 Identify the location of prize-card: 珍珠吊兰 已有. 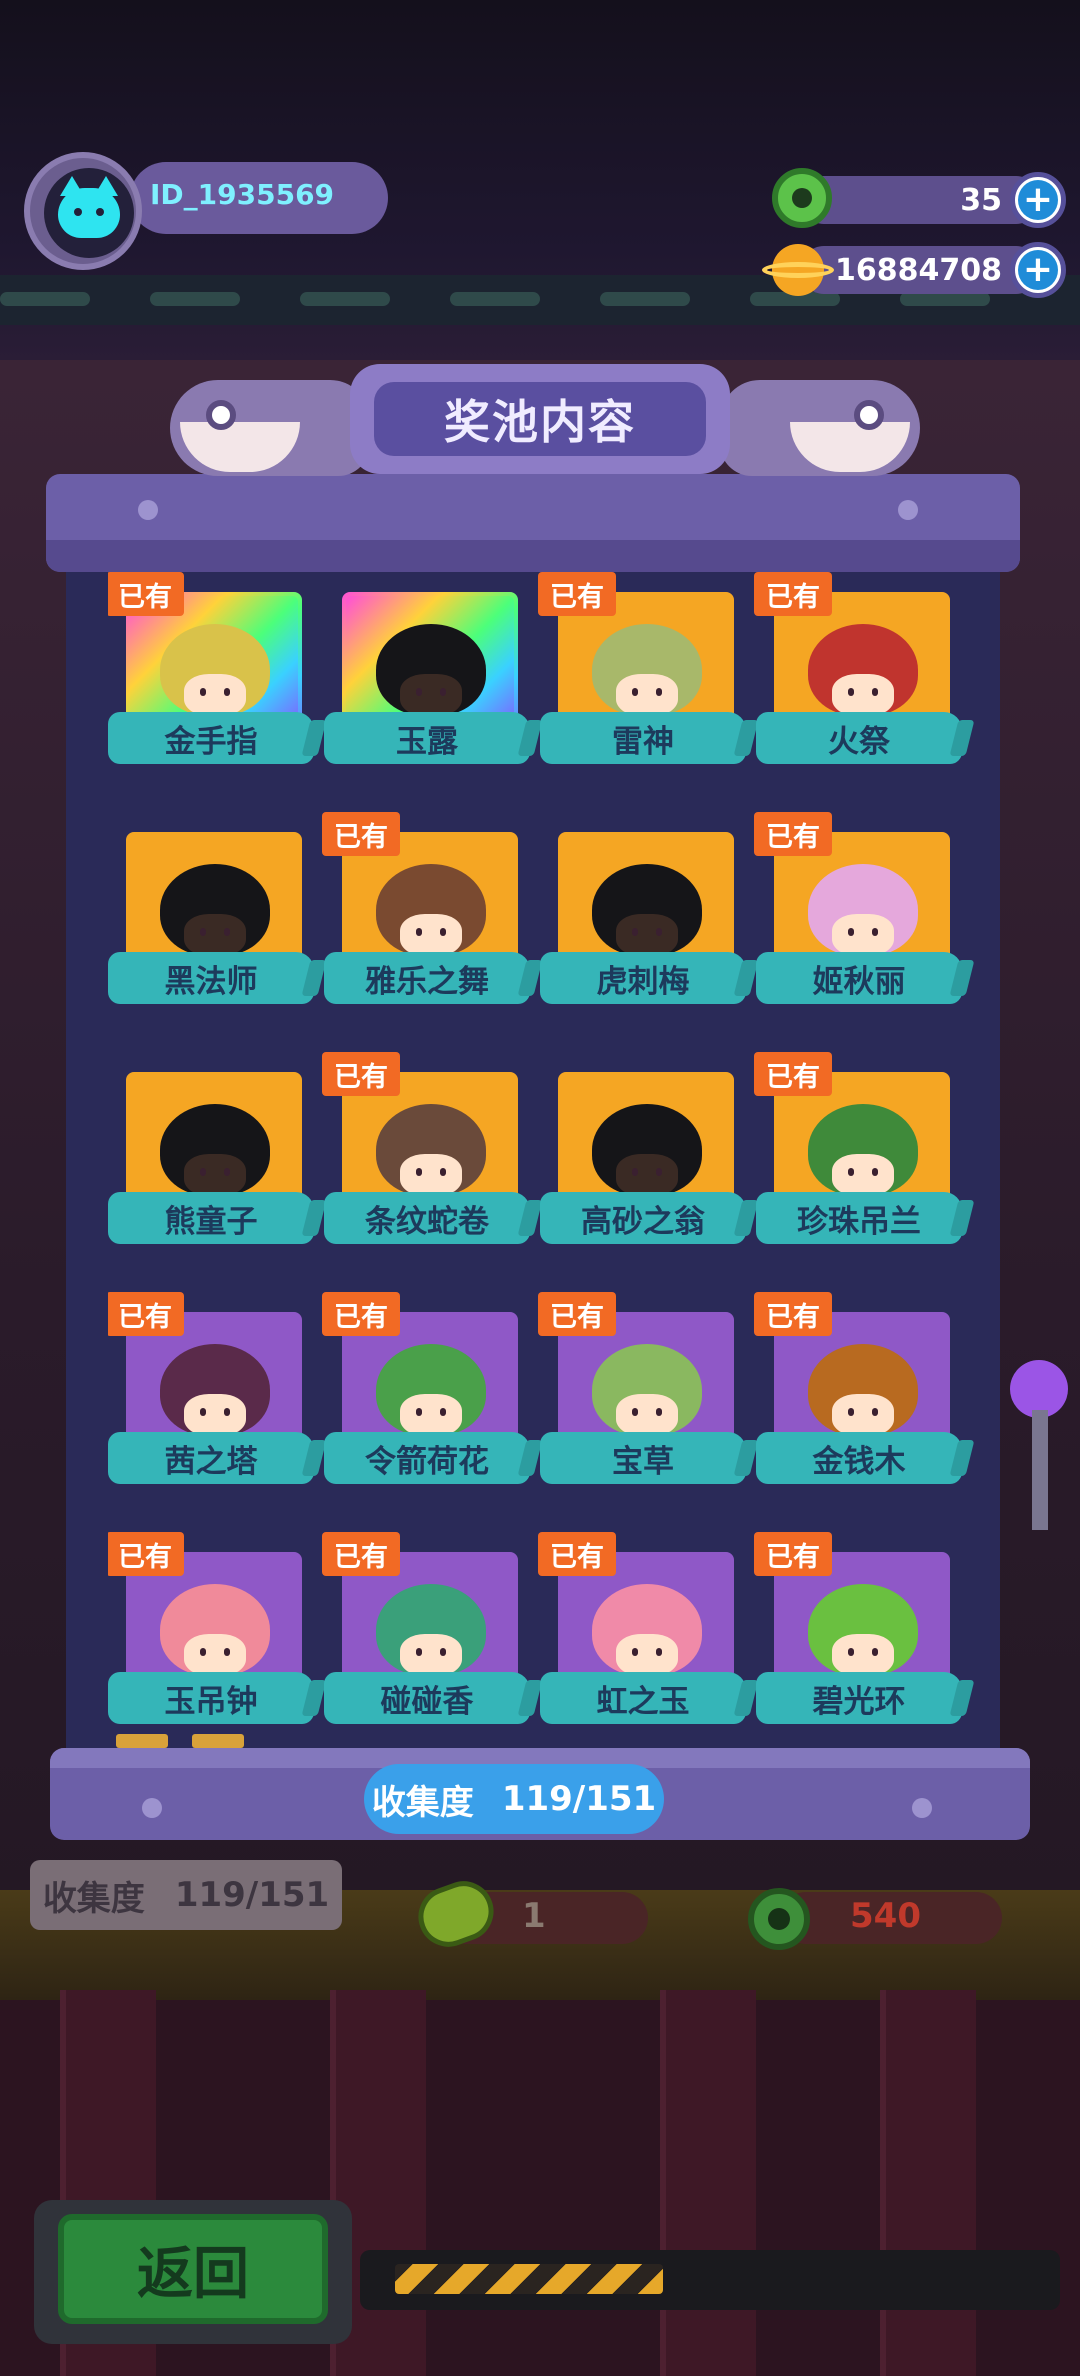
(858, 1153).